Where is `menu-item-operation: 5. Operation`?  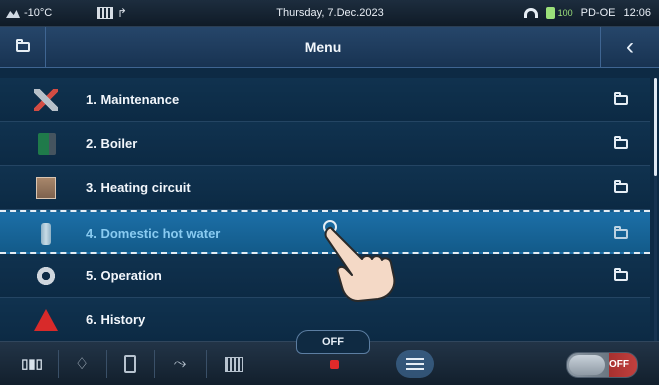 menu-item-operation: 5. Operation is located at coordinates (325, 276).